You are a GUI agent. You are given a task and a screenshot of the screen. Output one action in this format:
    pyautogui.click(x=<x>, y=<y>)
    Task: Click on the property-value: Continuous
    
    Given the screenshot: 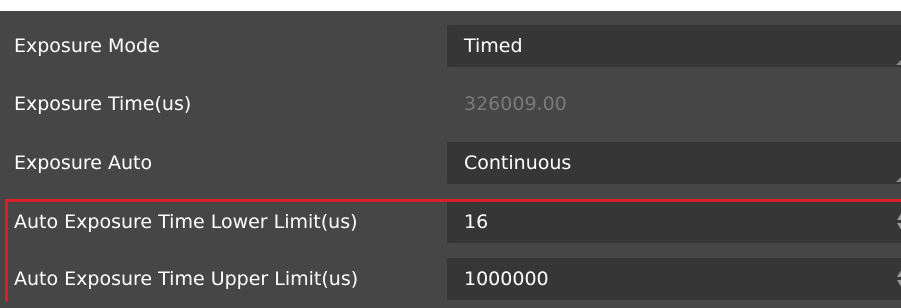 What is the action you would take?
    pyautogui.click(x=518, y=163)
    